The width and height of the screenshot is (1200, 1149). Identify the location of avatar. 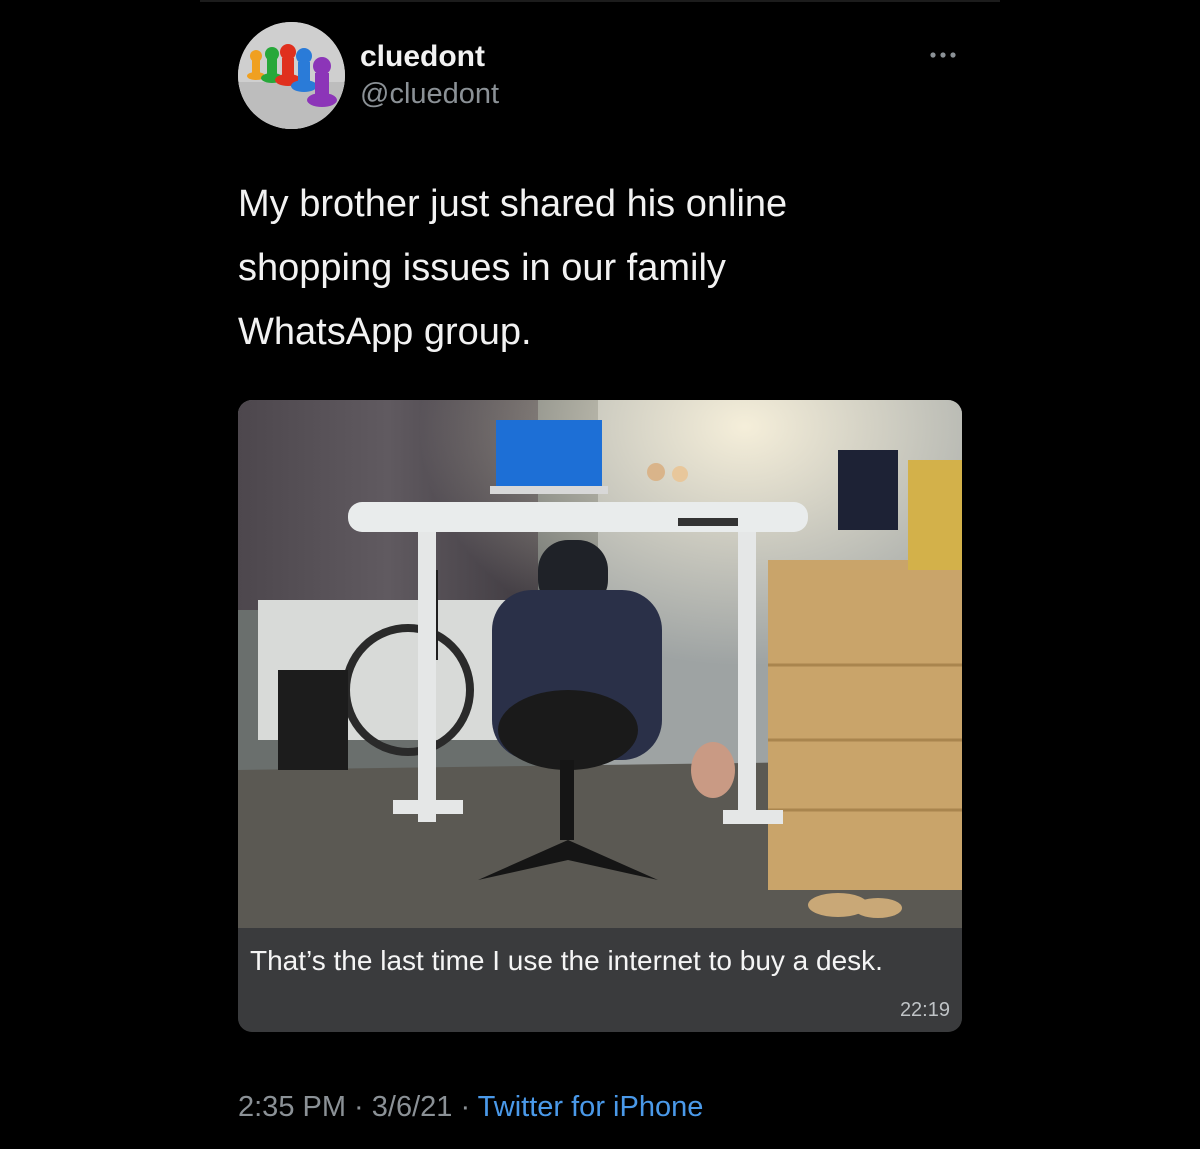
(291, 75).